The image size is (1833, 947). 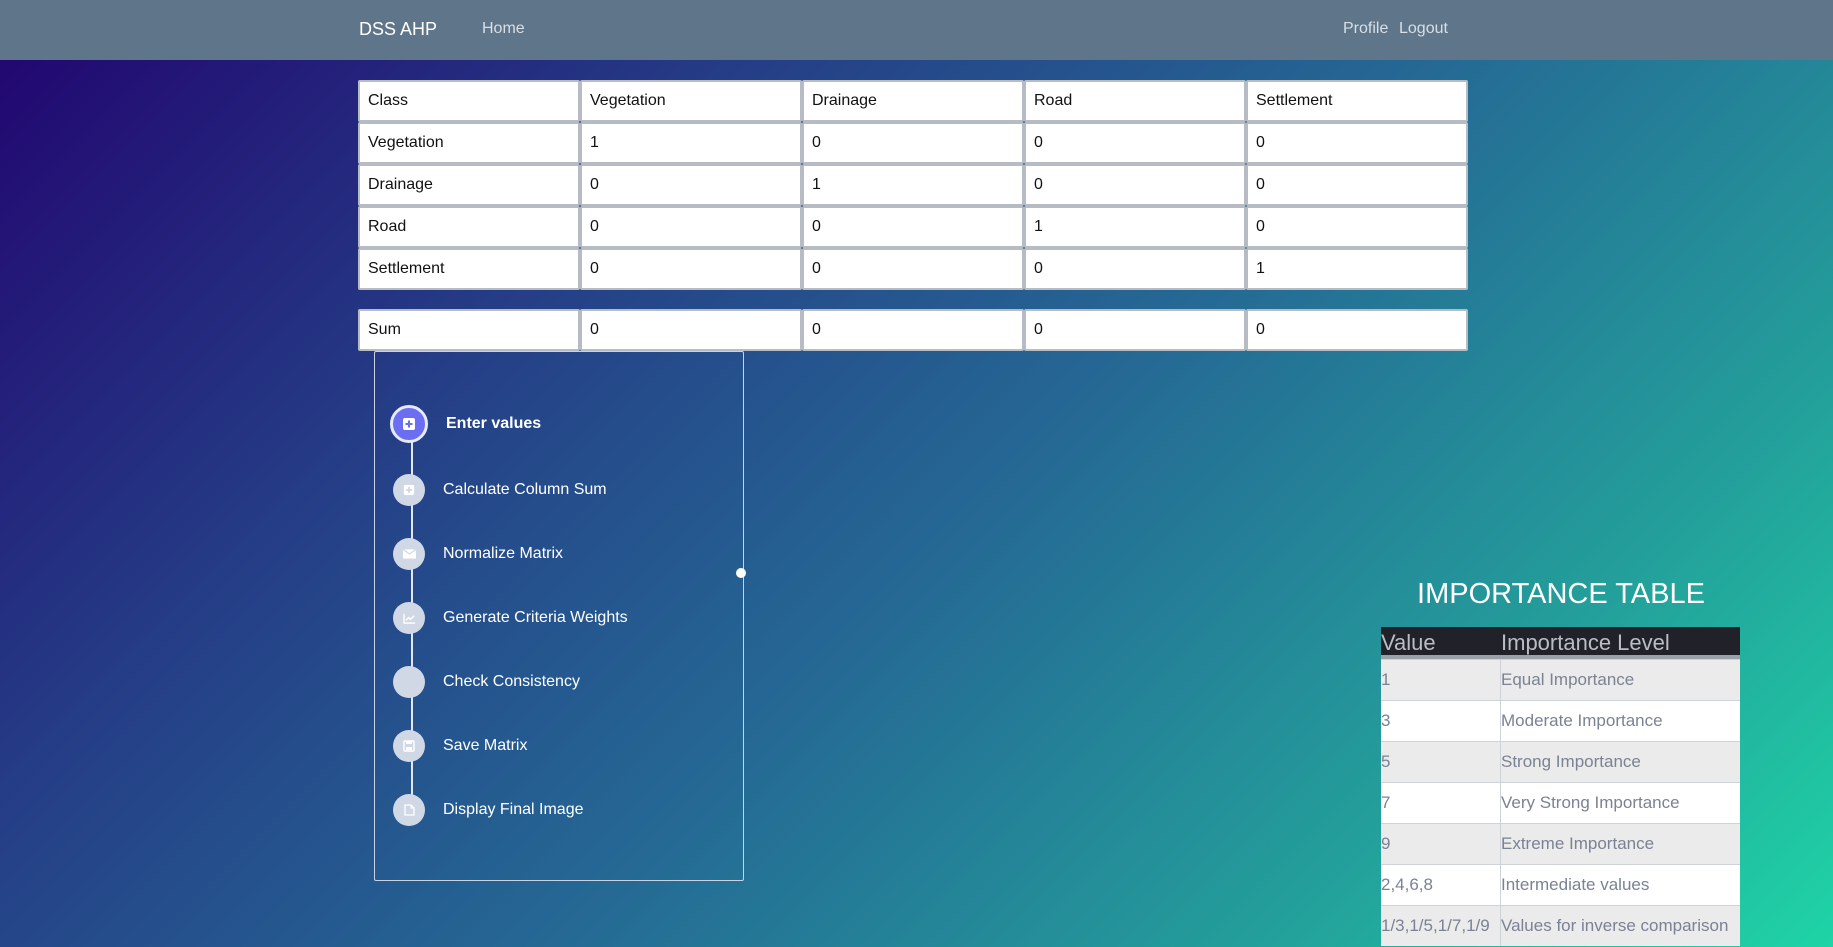 What do you see at coordinates (1575, 884) in the screenshot?
I see `importance-level: Intermediate values` at bounding box center [1575, 884].